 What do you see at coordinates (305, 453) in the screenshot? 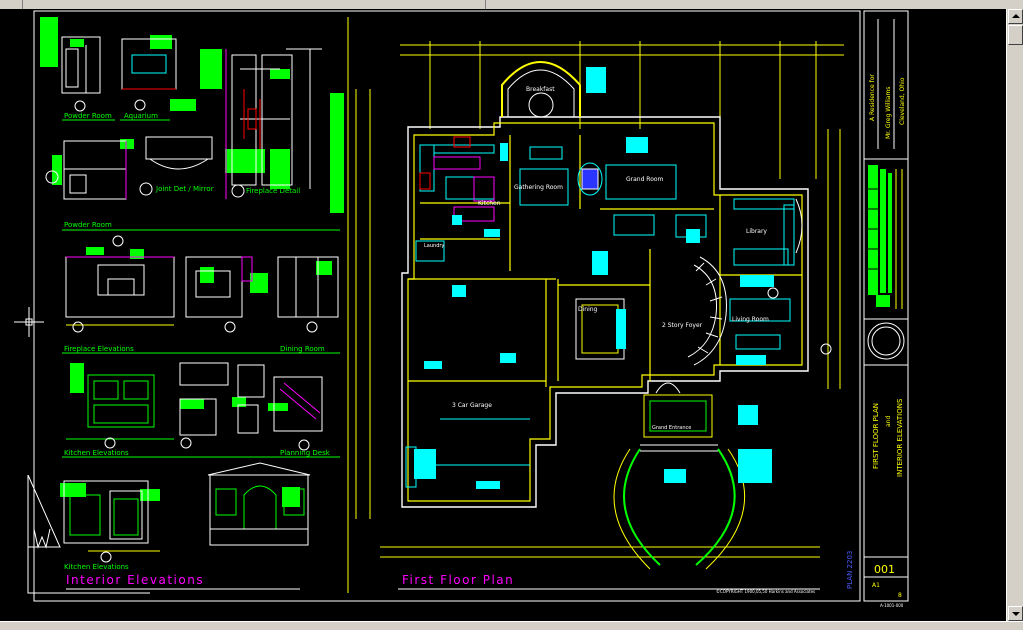
I see `label-planning-desk: Planning Desk` at bounding box center [305, 453].